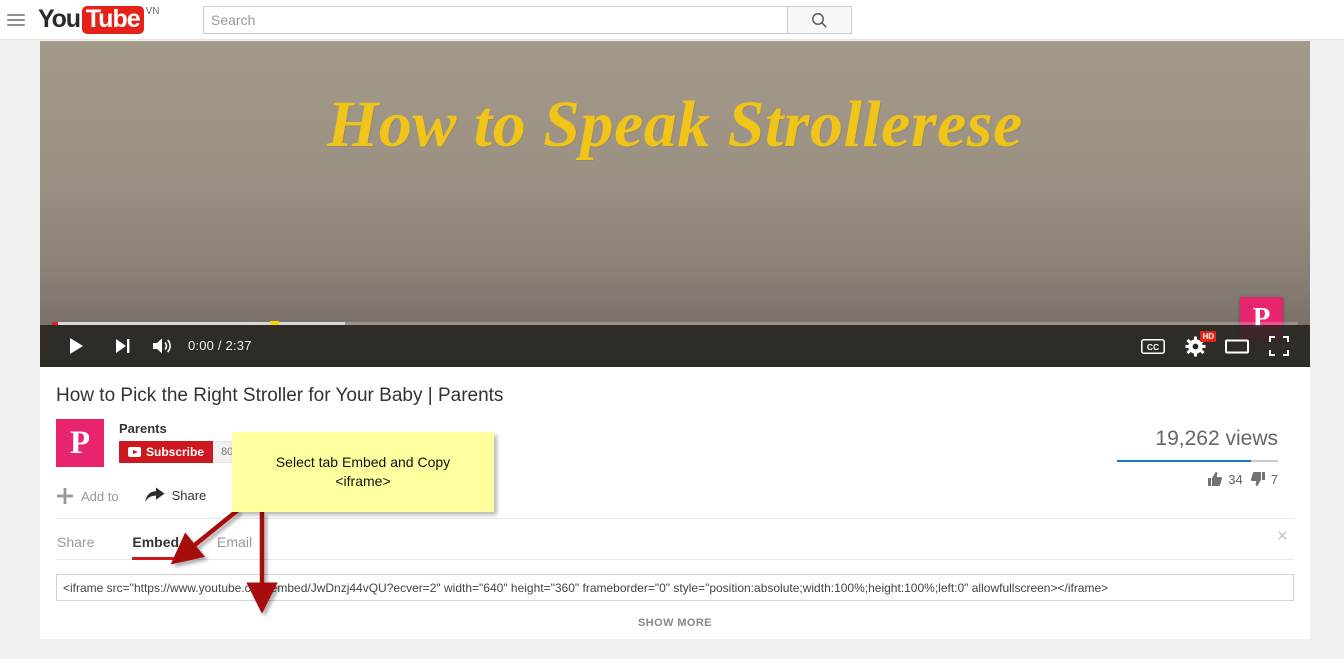 Image resolution: width=1344 pixels, height=659 pixels. What do you see at coordinates (1216, 438) in the screenshot?
I see `view-count: 19,262 views` at bounding box center [1216, 438].